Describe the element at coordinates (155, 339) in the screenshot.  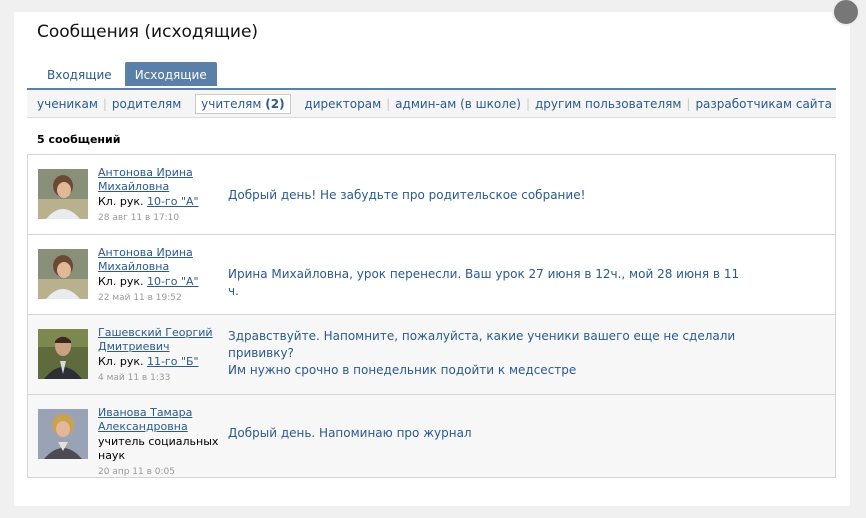
I see `sender-name-link: Гашевский Георгий Дмитриевич` at that location.